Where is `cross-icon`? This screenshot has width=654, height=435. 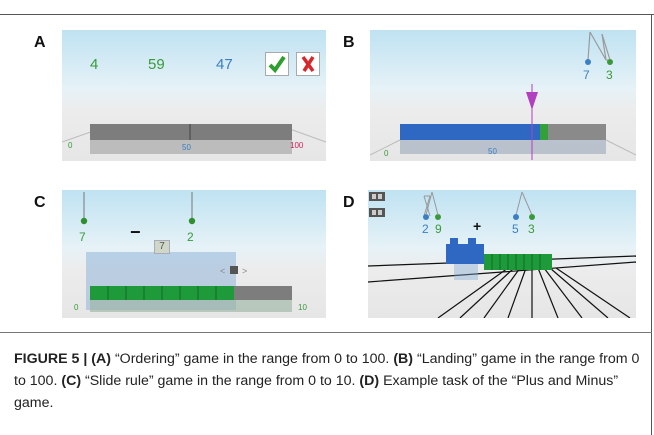 cross-icon is located at coordinates (308, 64).